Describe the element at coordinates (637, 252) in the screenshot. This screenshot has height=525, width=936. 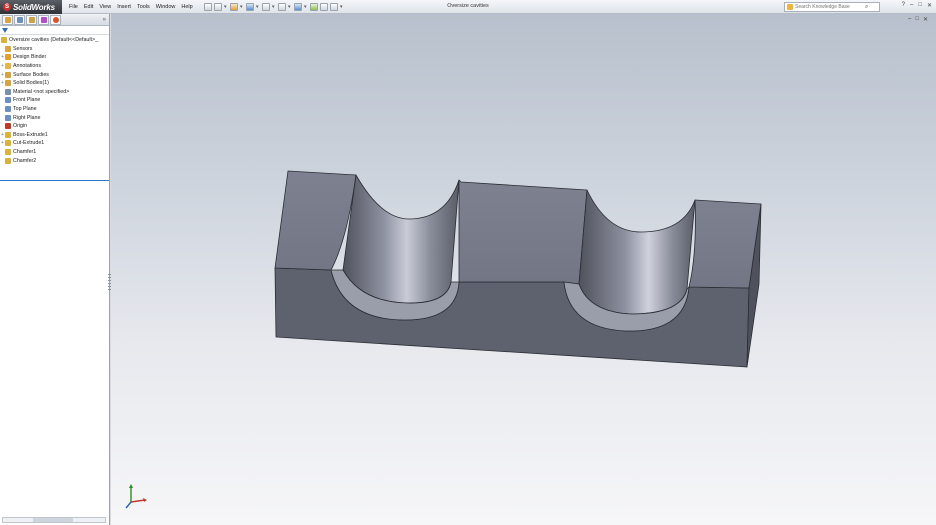
I see `cavity-2-surface` at that location.